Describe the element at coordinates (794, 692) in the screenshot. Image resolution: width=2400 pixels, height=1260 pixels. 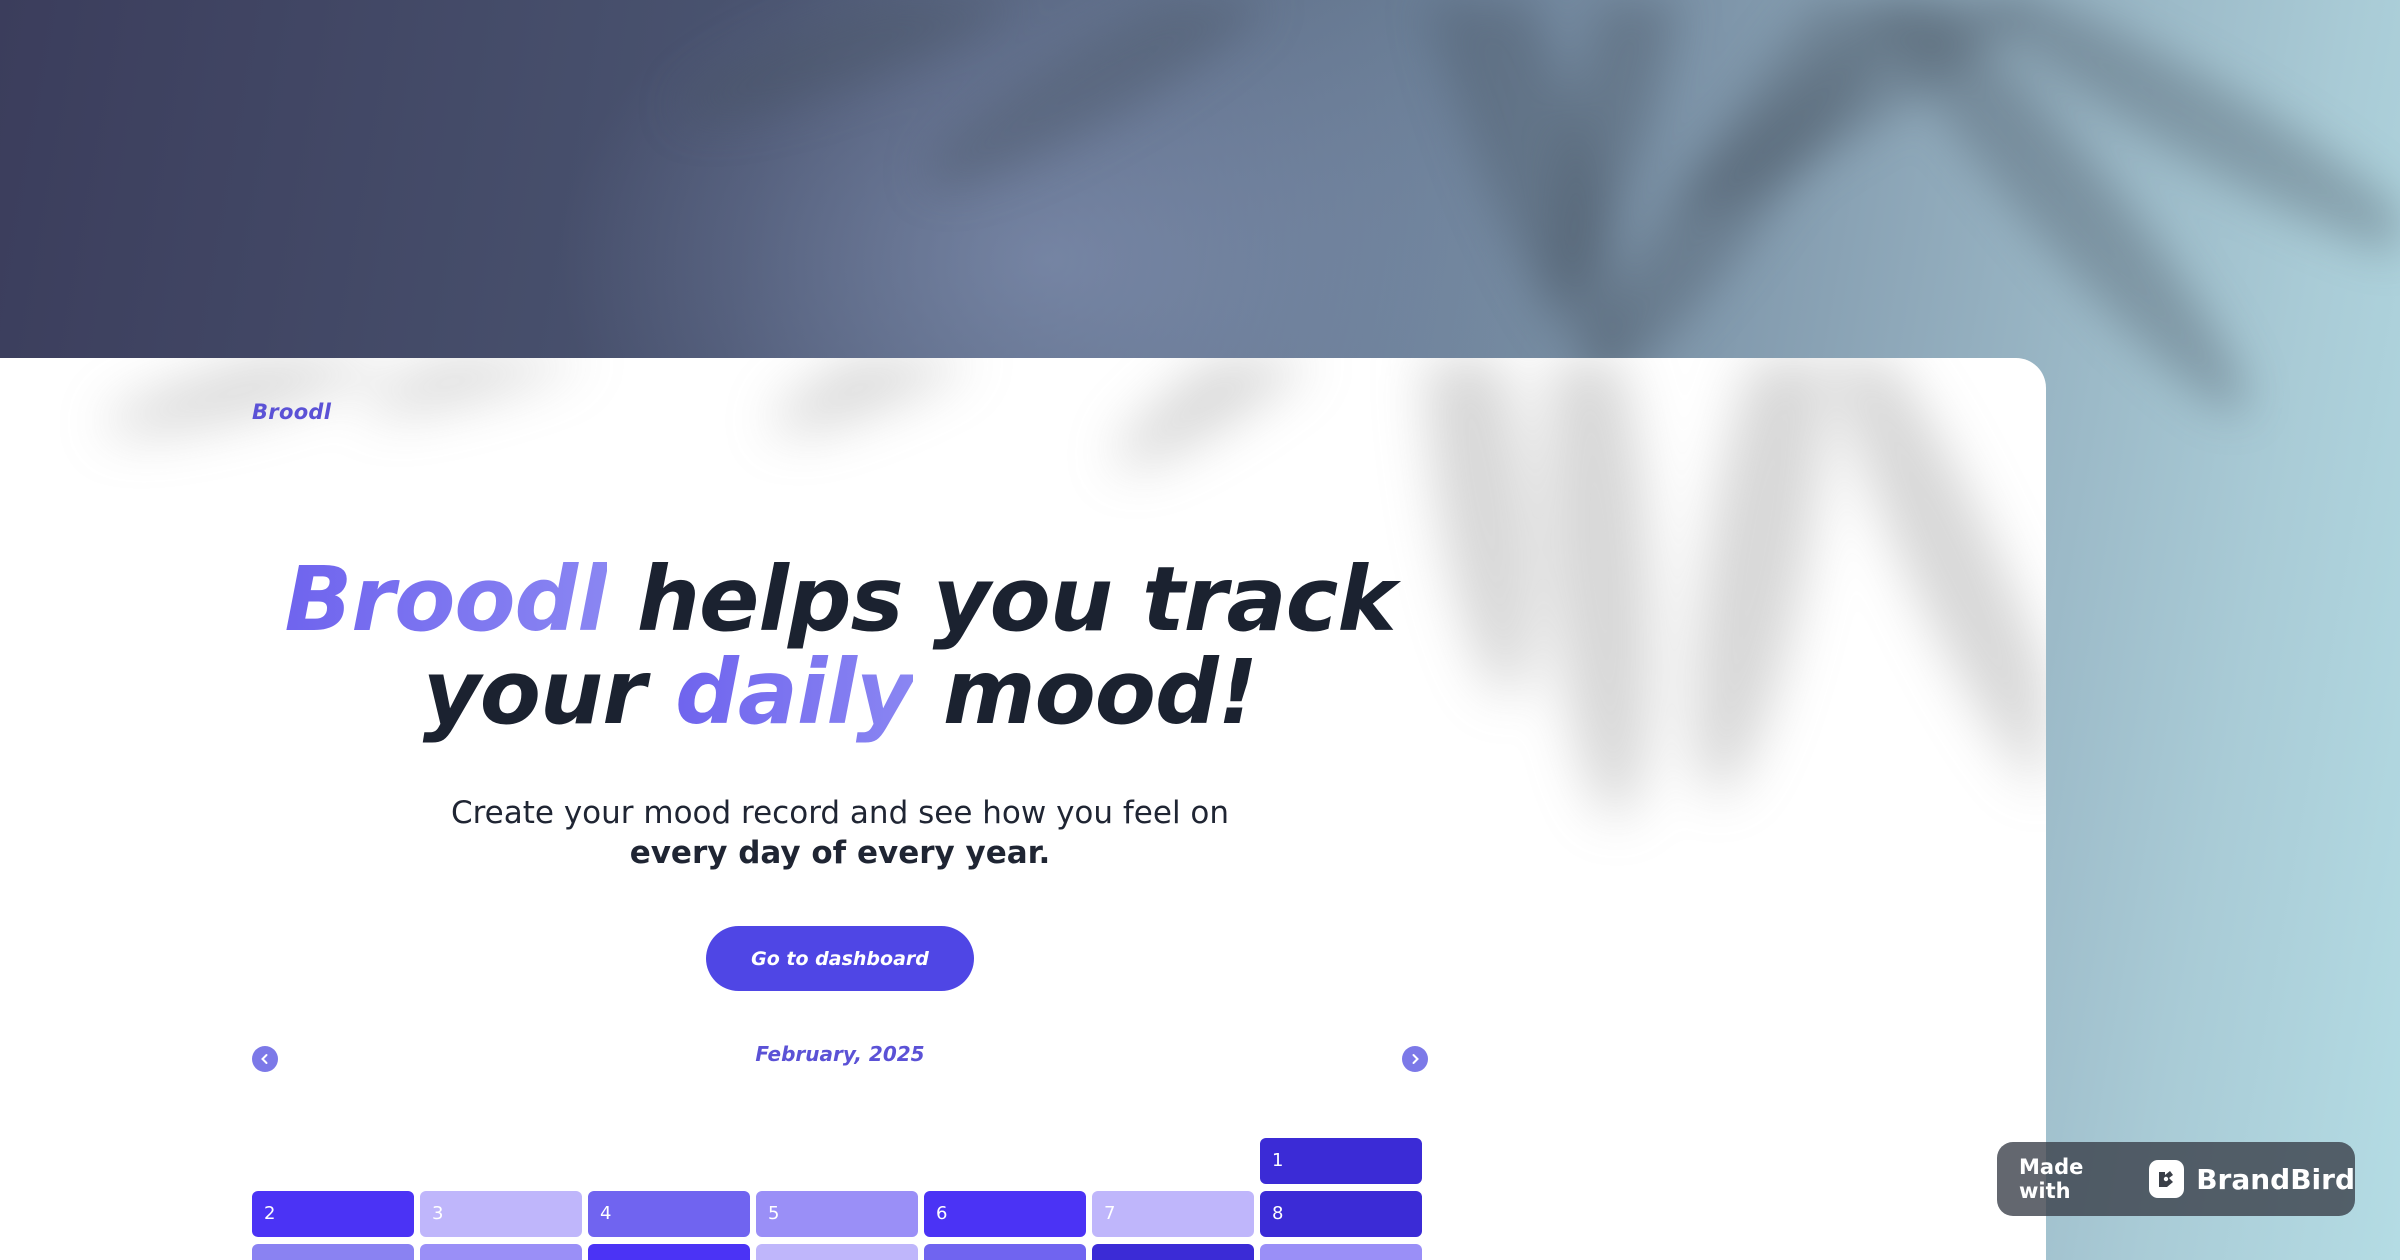
I see `hero-daily-word: daily` at that location.